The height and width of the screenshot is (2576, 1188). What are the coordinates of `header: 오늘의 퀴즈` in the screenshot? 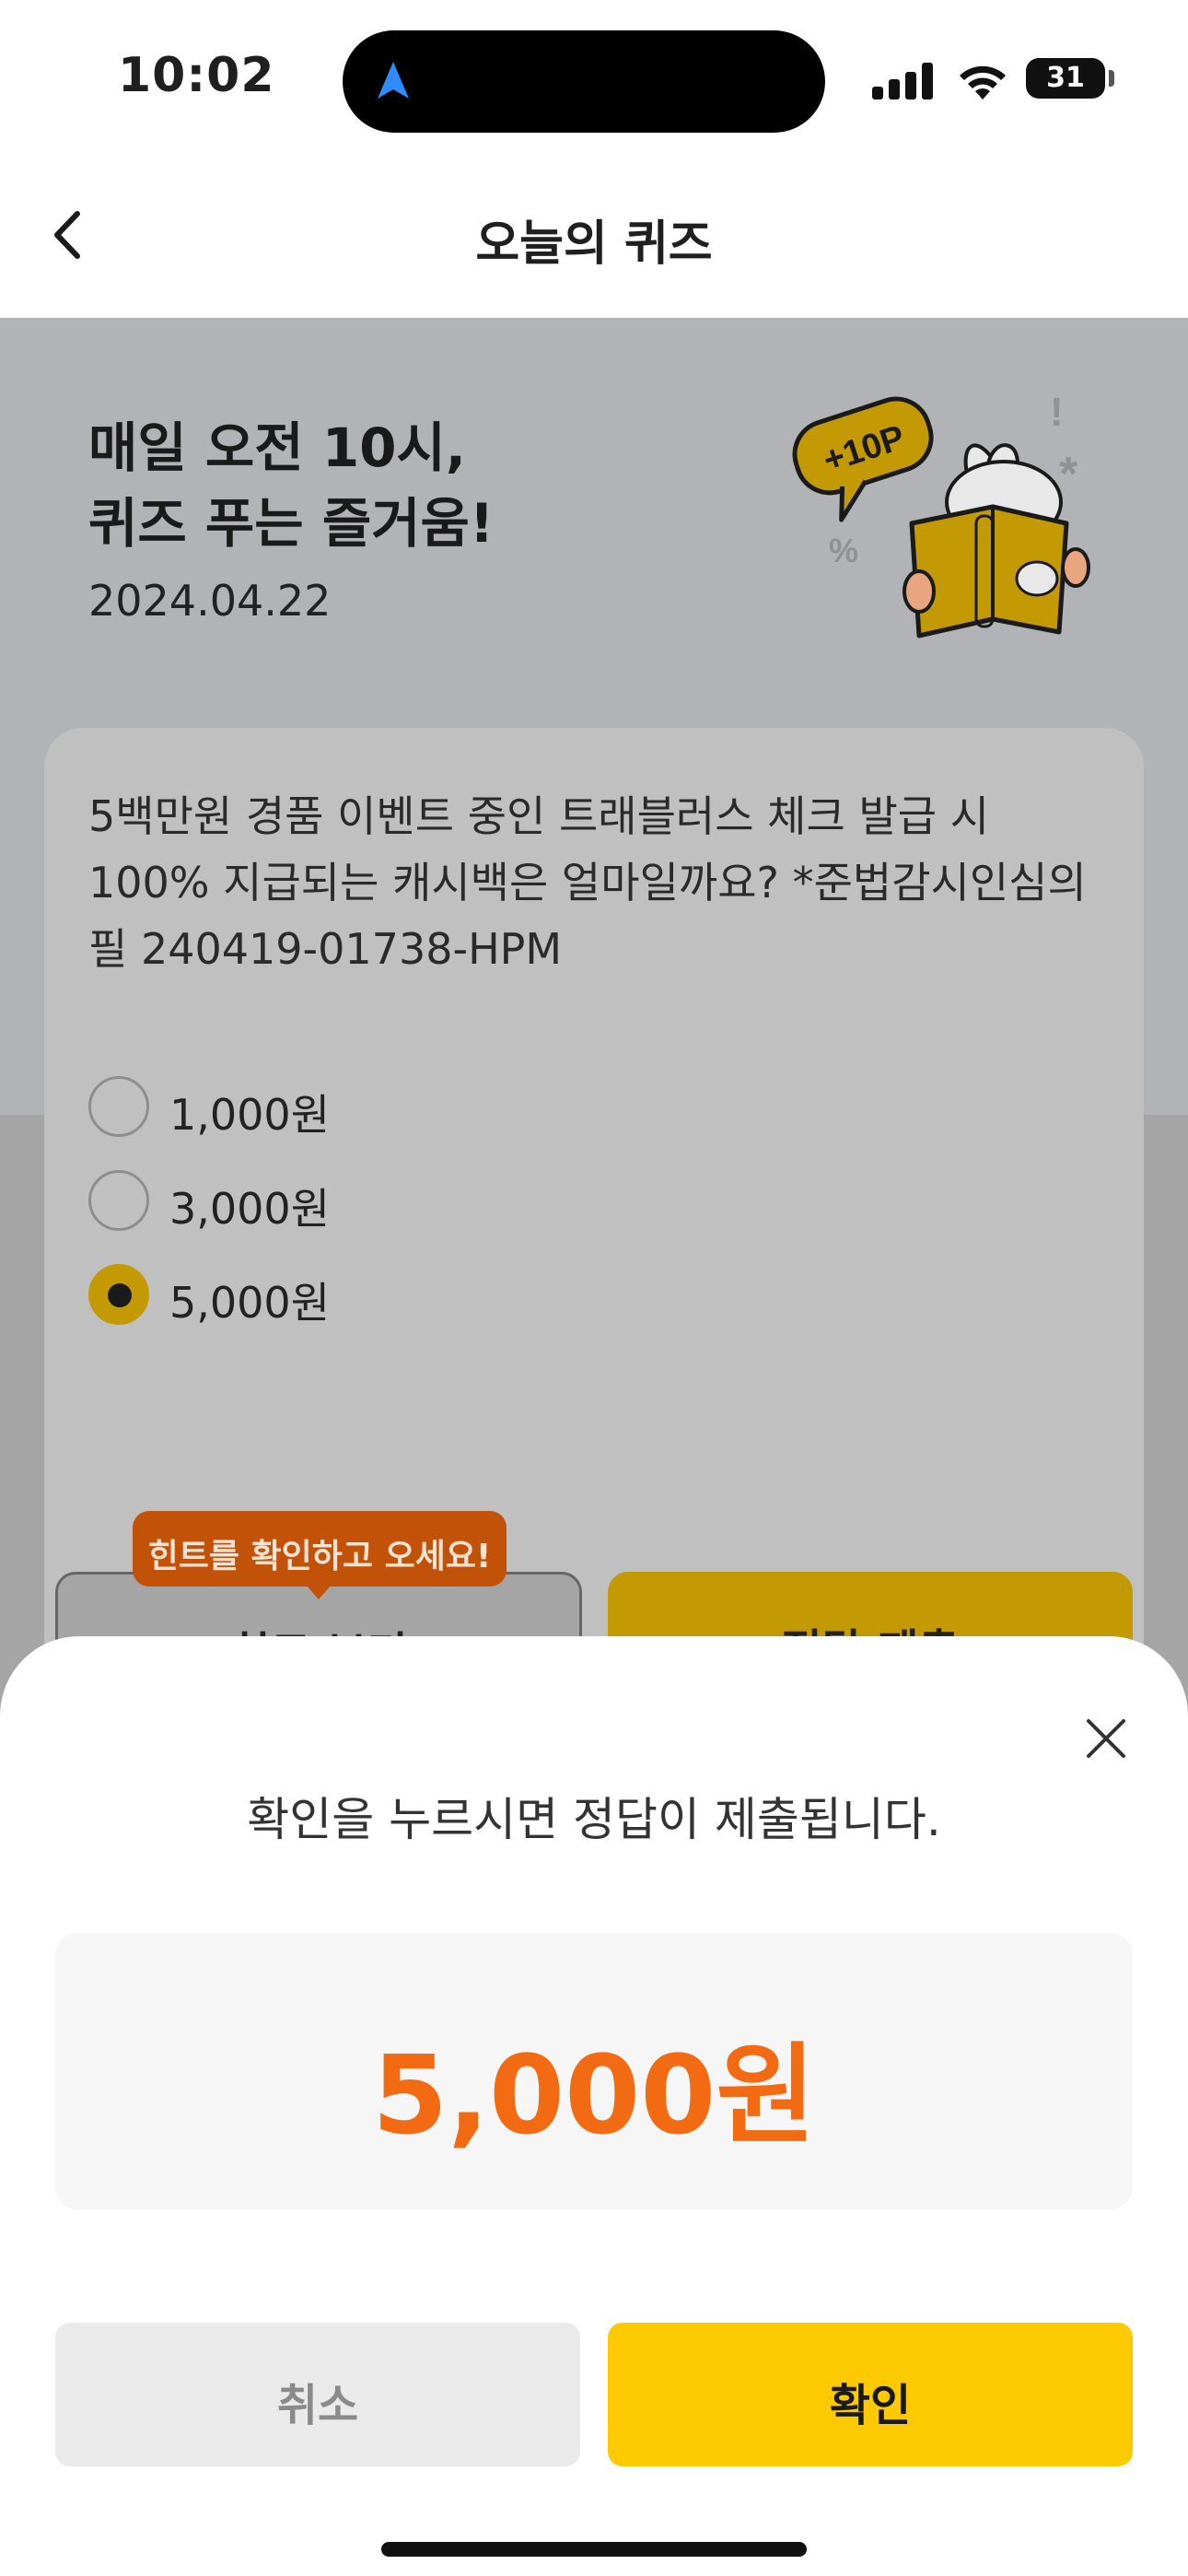 It's located at (594, 237).